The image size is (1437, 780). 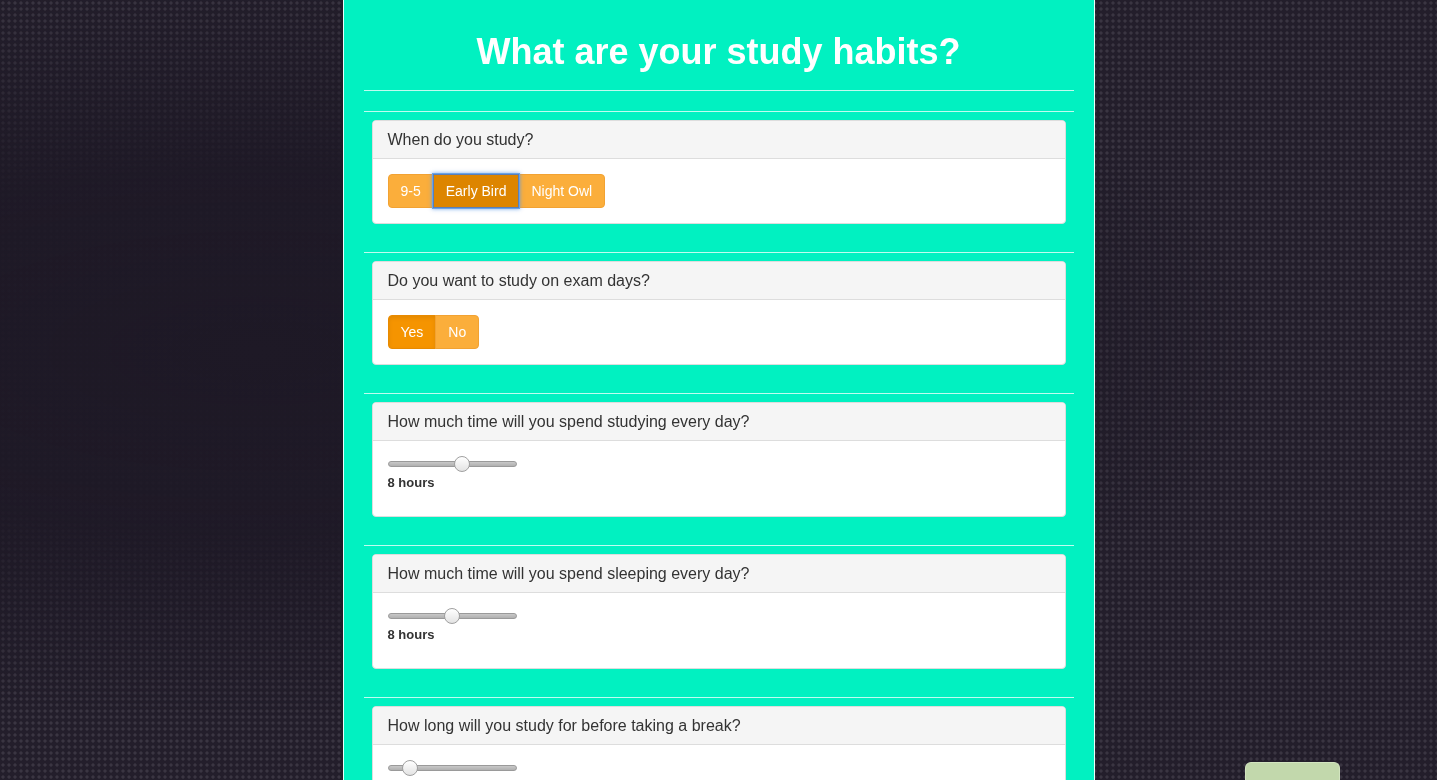 I want to click on question-text: How much time will you spend sleeping every day?, so click(x=718, y=574).